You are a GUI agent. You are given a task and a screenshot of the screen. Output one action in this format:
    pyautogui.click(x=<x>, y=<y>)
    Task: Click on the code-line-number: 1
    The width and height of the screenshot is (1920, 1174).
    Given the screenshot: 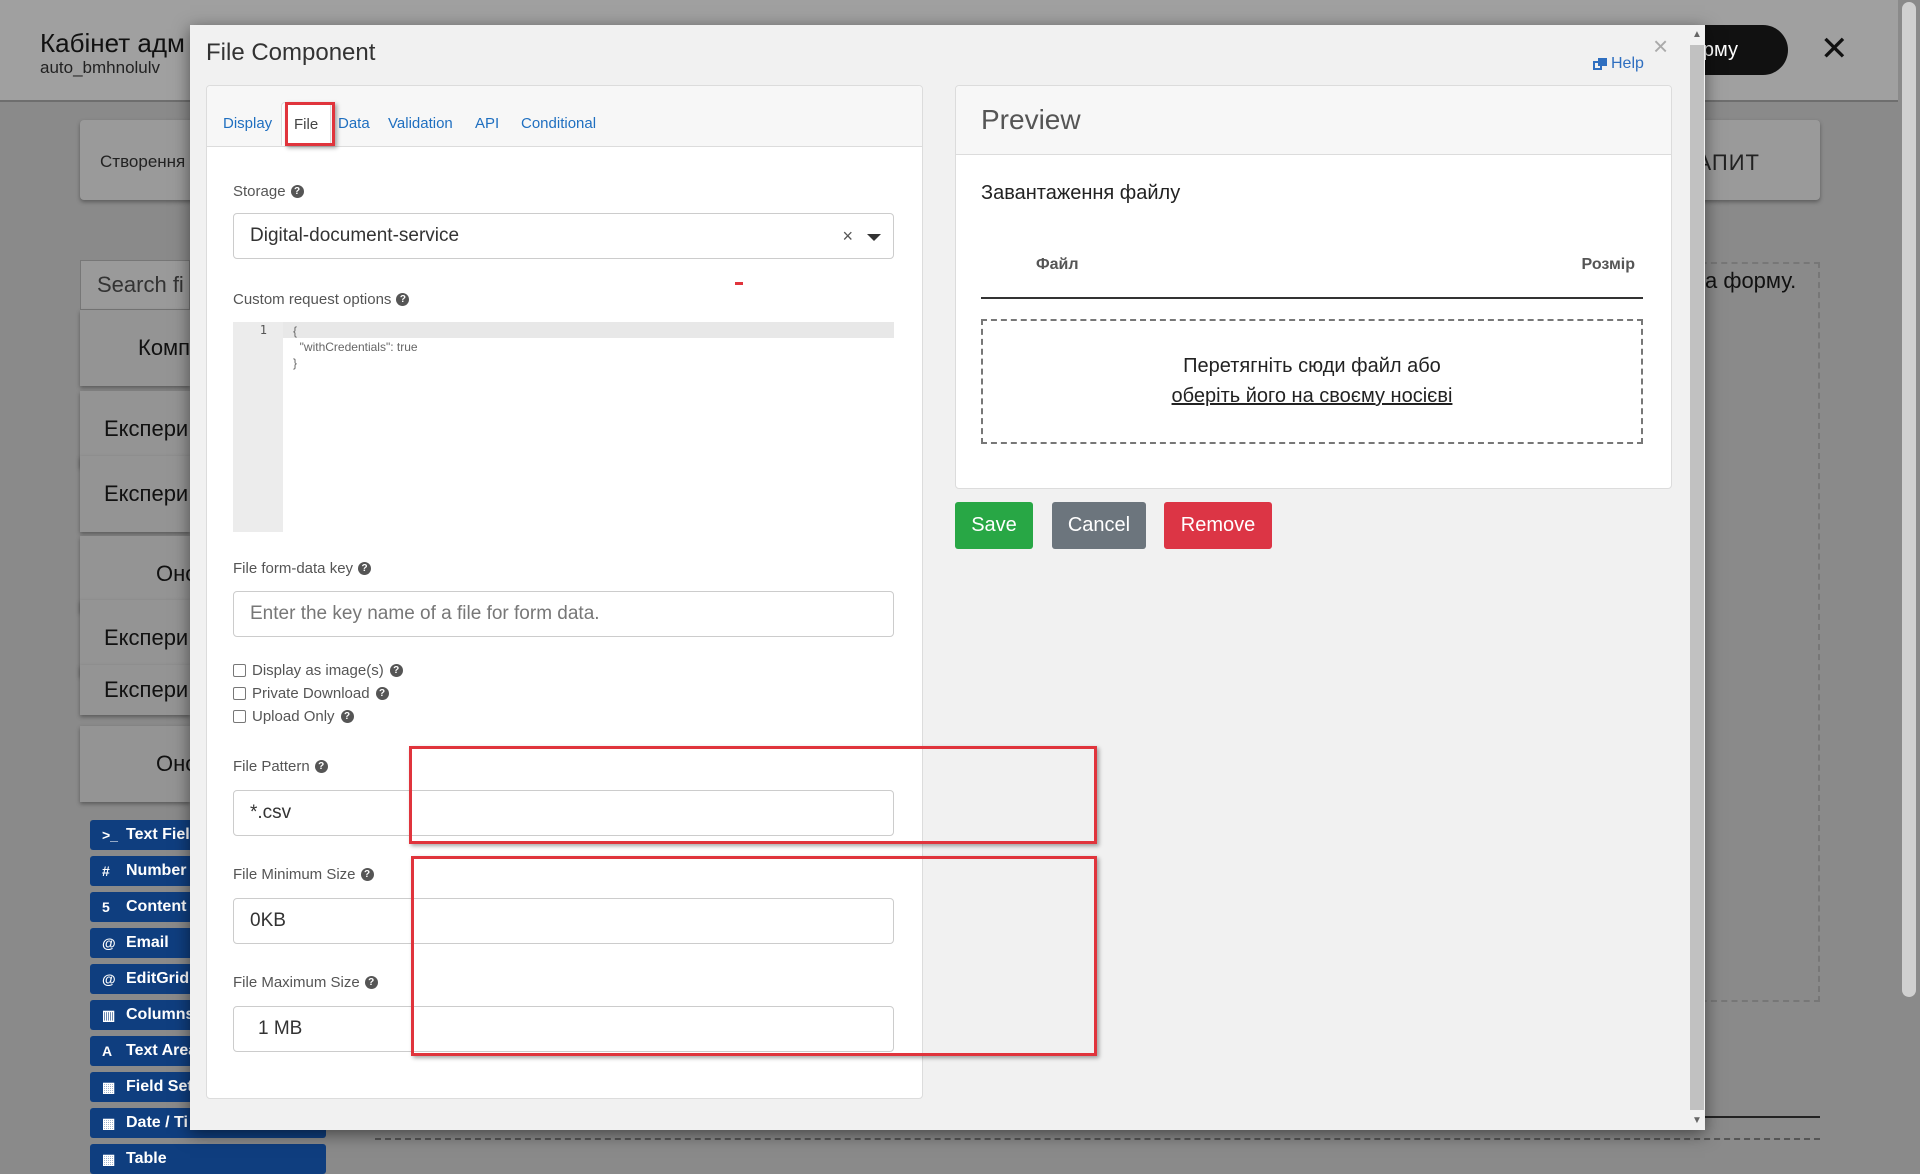 What is the action you would take?
    pyautogui.click(x=263, y=330)
    